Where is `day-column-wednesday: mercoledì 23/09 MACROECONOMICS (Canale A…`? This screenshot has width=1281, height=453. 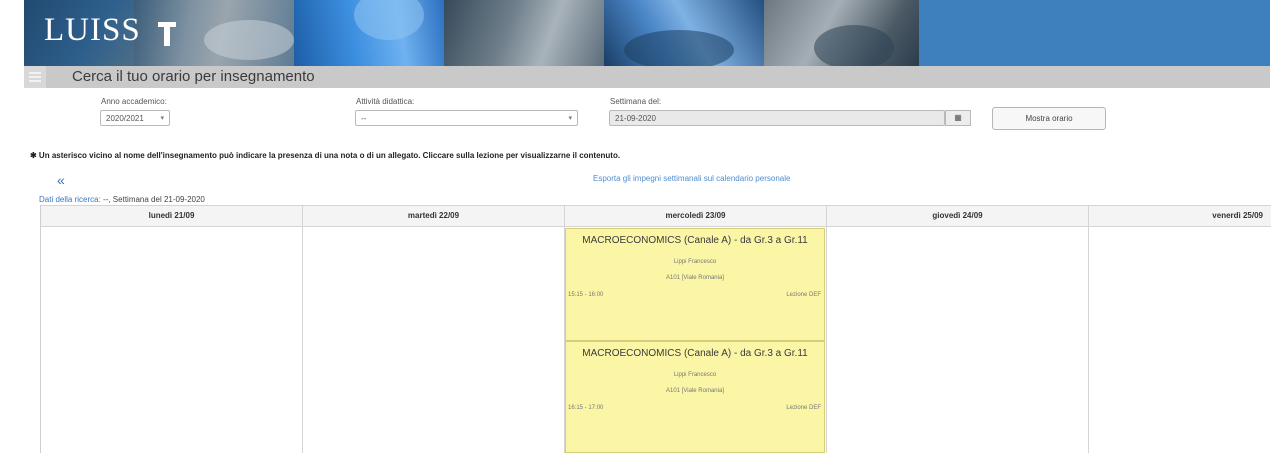
day-column-wednesday: mercoledì 23/09 MACROECONOMICS (Canale A… is located at coordinates (696, 329).